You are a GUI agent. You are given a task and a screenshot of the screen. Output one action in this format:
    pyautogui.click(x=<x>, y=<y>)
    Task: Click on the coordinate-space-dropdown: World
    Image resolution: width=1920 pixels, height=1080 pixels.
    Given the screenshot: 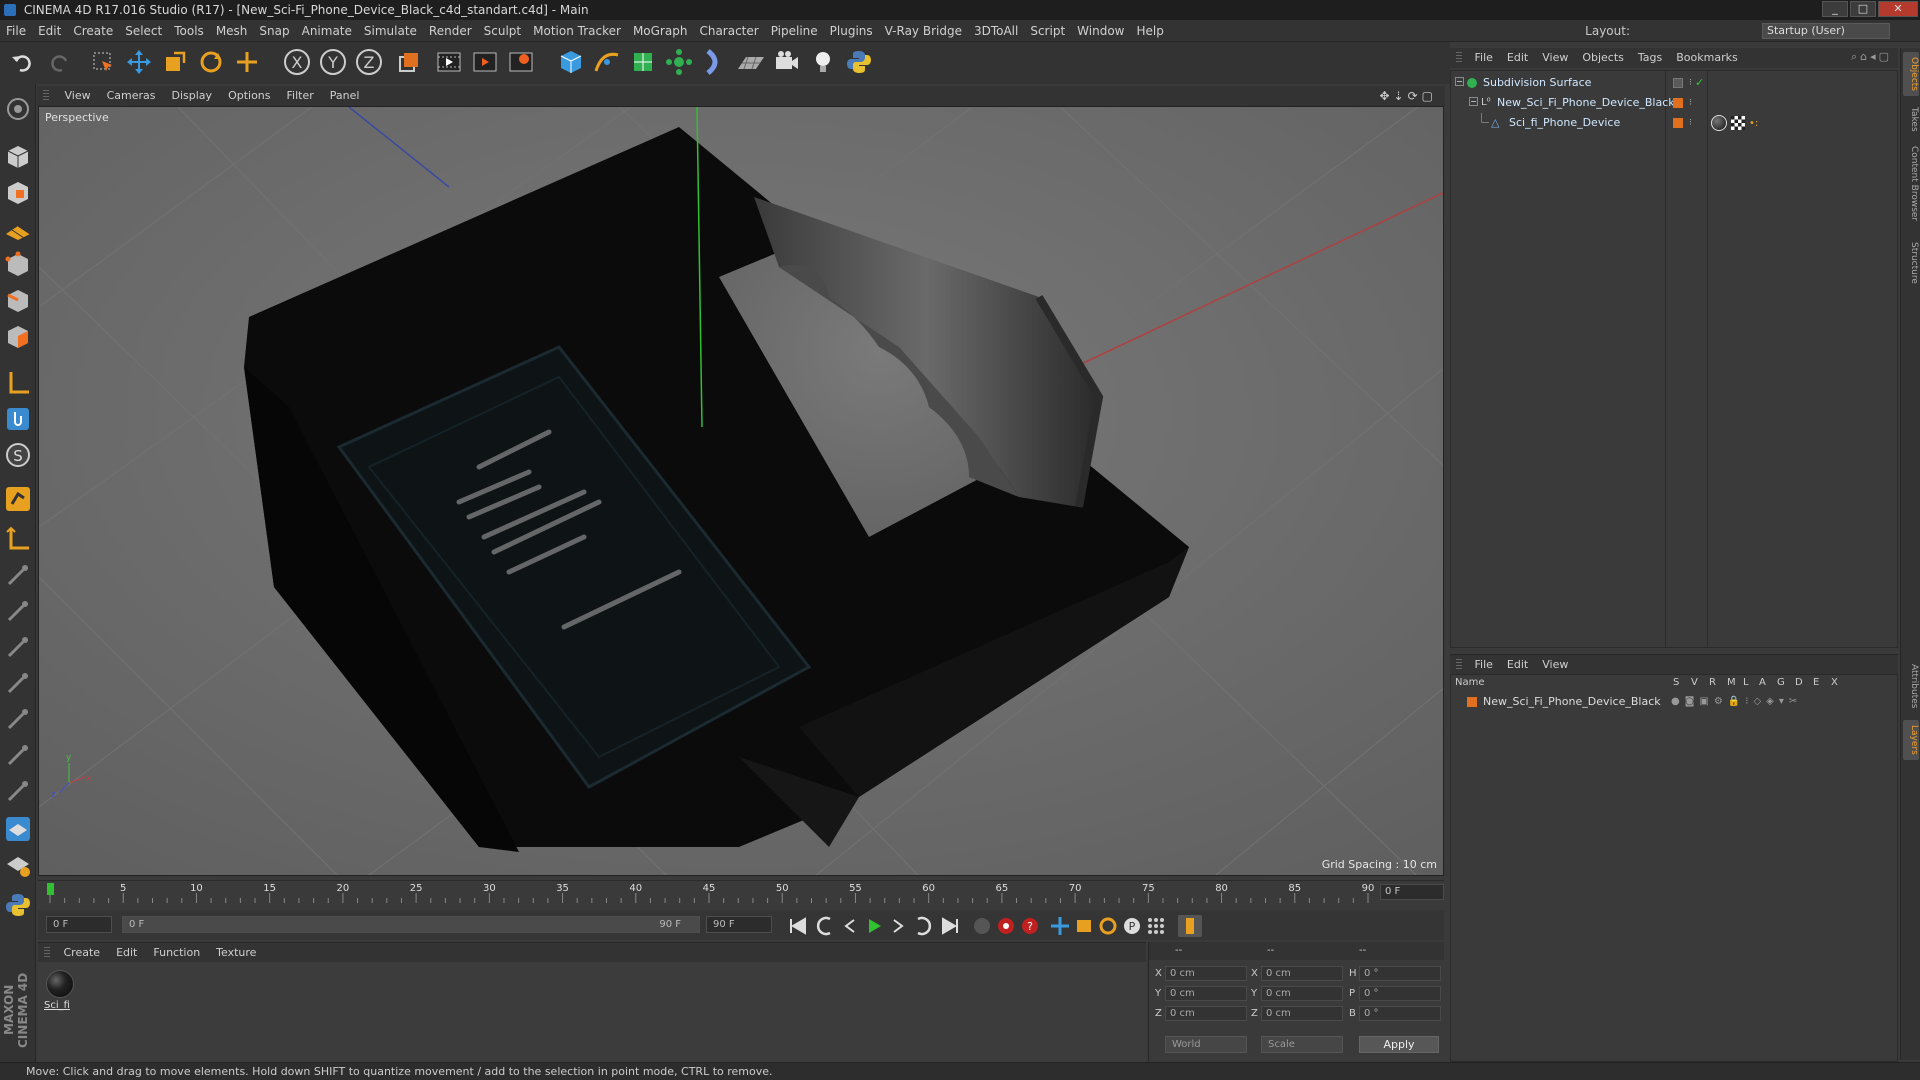 What is the action you would take?
    pyautogui.click(x=1206, y=1044)
    